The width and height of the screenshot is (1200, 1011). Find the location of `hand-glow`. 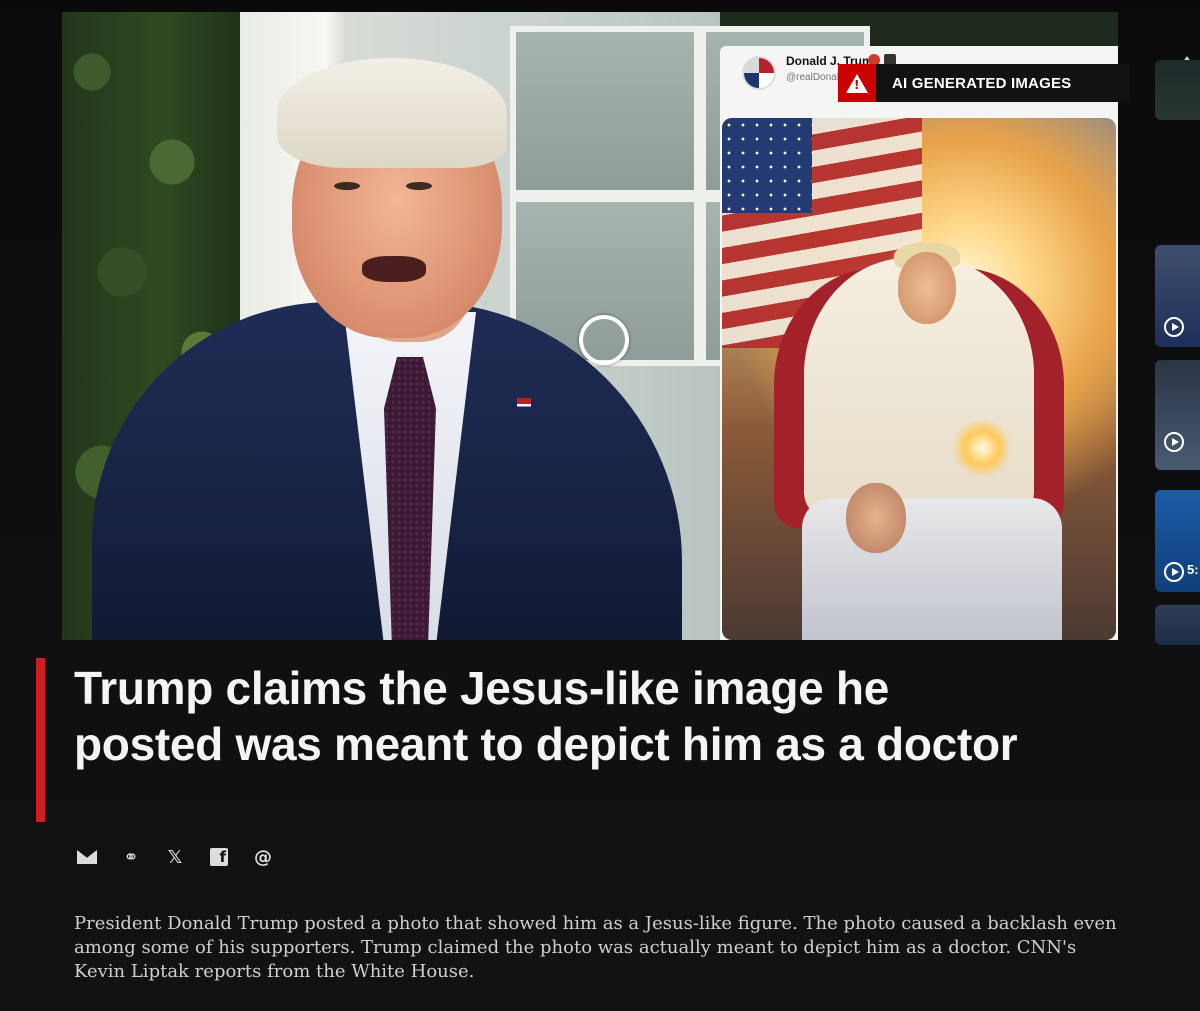

hand-glow is located at coordinates (982, 448).